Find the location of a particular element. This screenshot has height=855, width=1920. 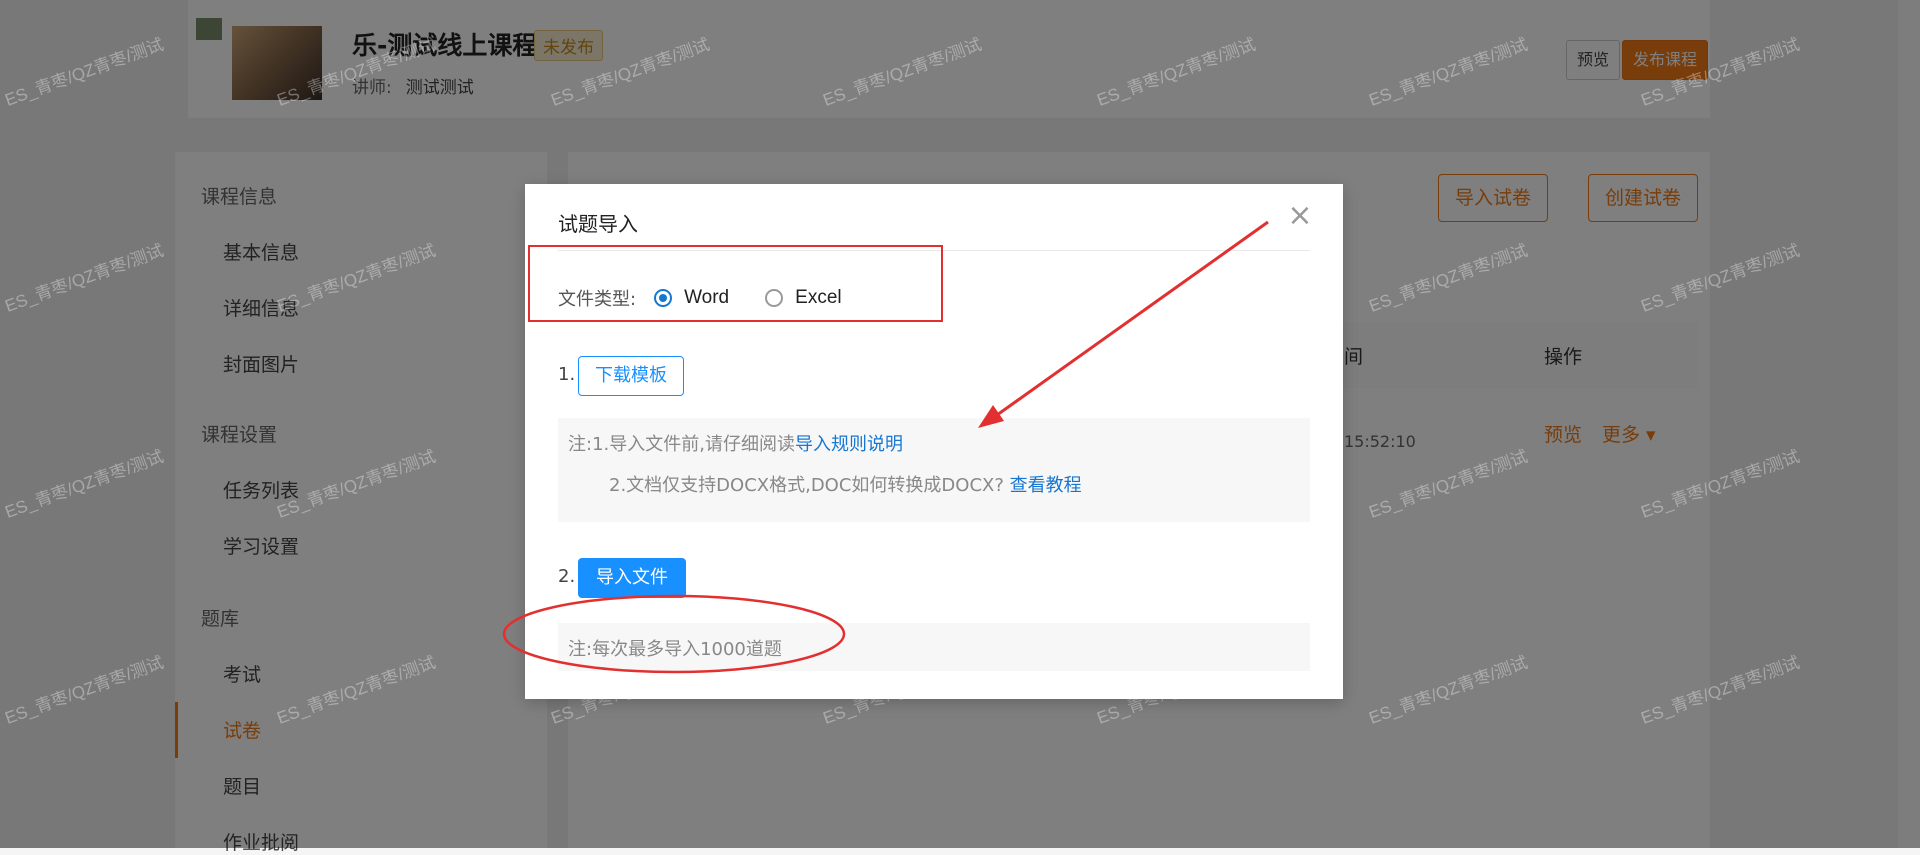

limit-note-box: 注:每次最多导入1000道题 is located at coordinates (934, 647).